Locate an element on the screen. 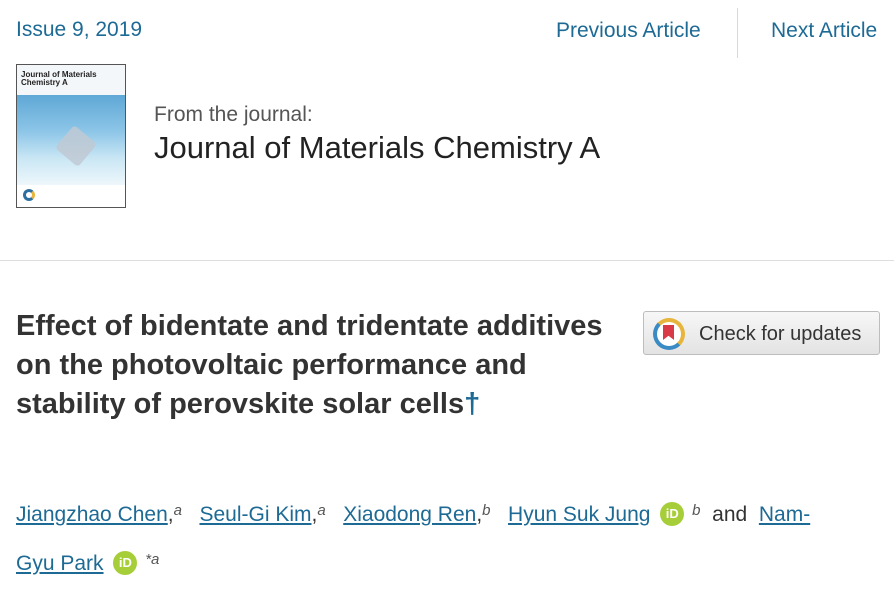  check-for-updates-button: Check for updates is located at coordinates (761, 333).